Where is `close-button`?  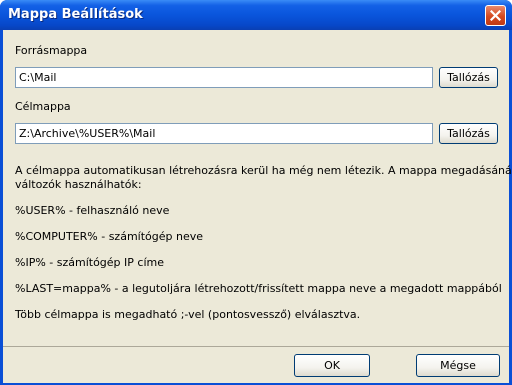 close-button is located at coordinates (495, 15).